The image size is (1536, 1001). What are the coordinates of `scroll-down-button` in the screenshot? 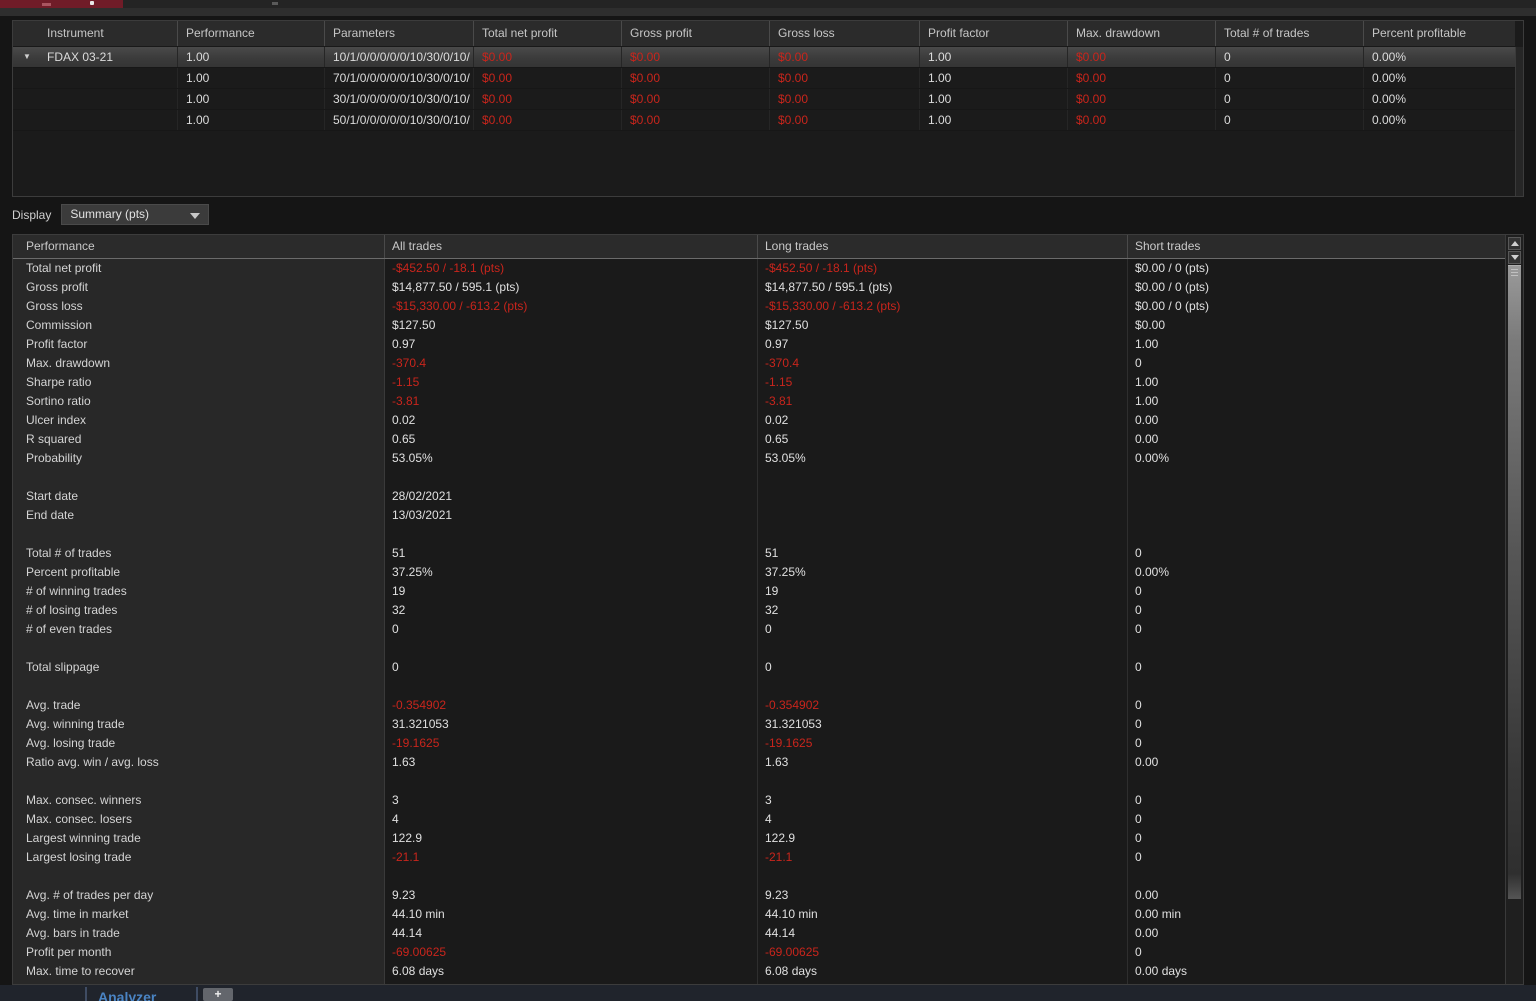 It's located at (1514, 257).